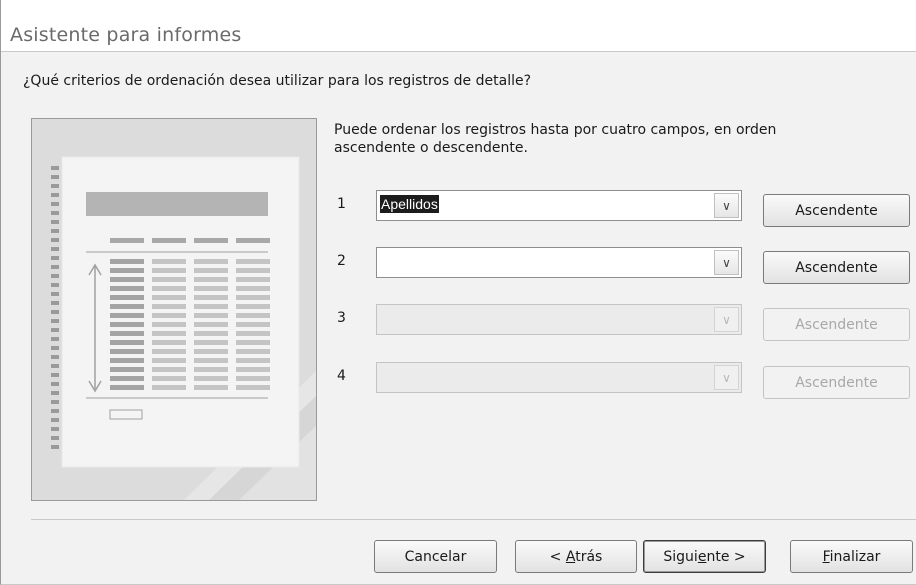  What do you see at coordinates (576, 556) in the screenshot?
I see `back-button: < Atrás` at bounding box center [576, 556].